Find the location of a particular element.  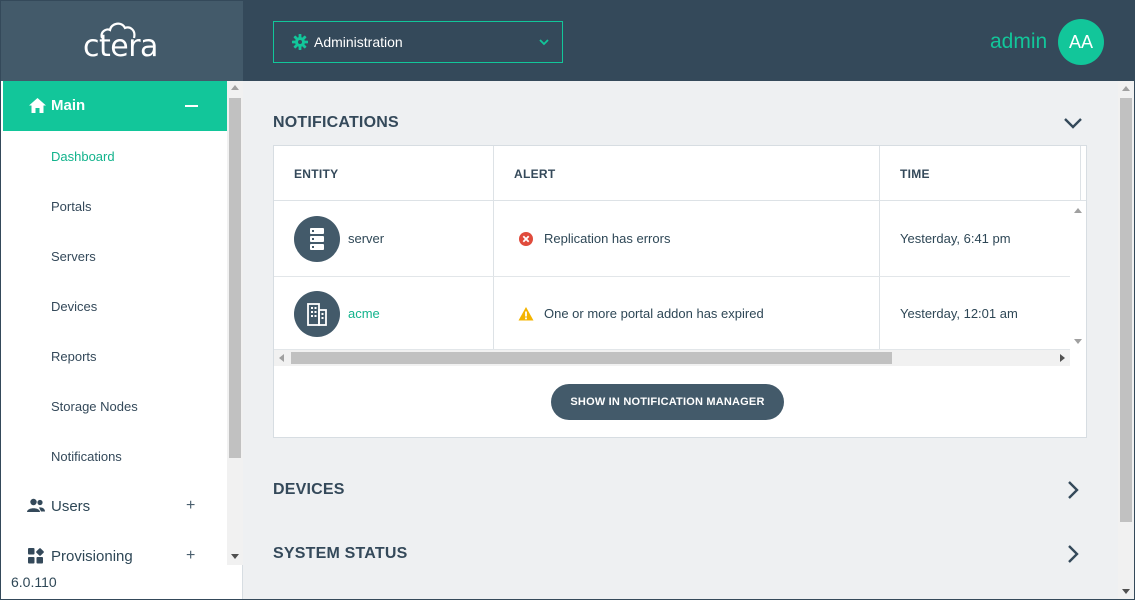

warning-icon is located at coordinates (526, 314).